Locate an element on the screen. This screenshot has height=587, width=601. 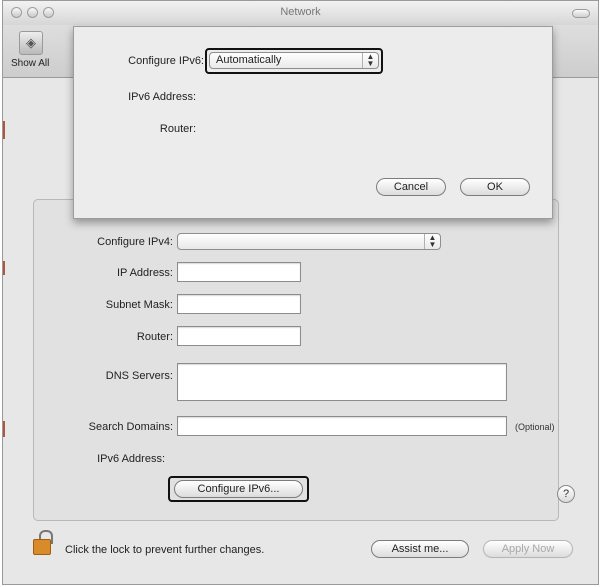
search-domains-field is located at coordinates (342, 426).